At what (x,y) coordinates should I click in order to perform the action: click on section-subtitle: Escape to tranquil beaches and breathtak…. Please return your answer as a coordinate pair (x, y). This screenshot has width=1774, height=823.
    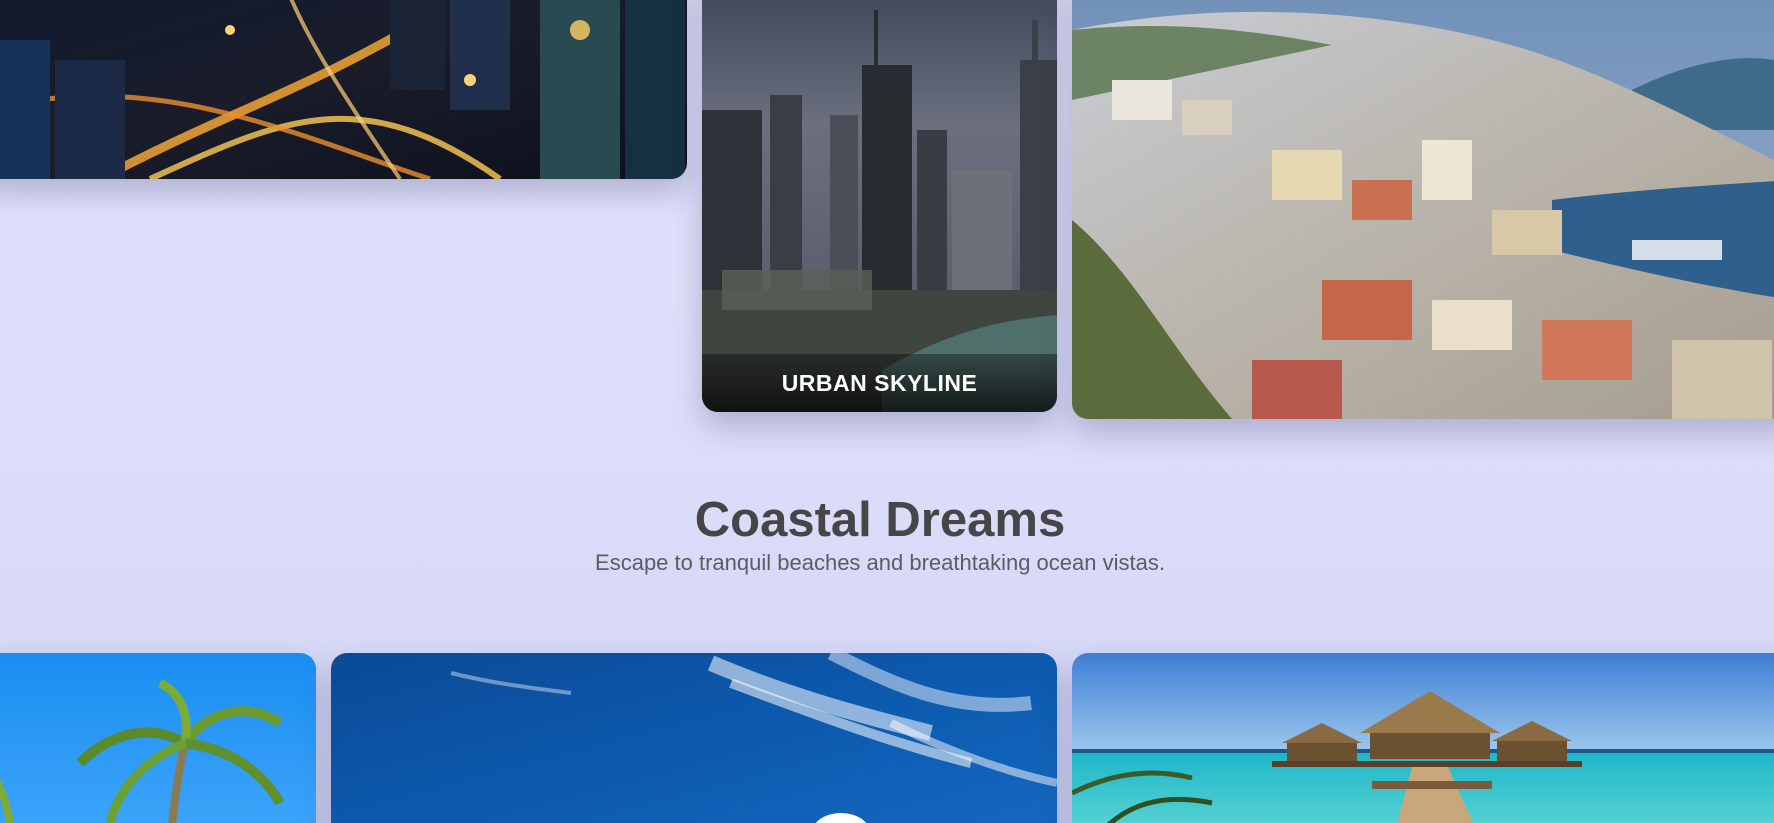
    Looking at the image, I should click on (880, 562).